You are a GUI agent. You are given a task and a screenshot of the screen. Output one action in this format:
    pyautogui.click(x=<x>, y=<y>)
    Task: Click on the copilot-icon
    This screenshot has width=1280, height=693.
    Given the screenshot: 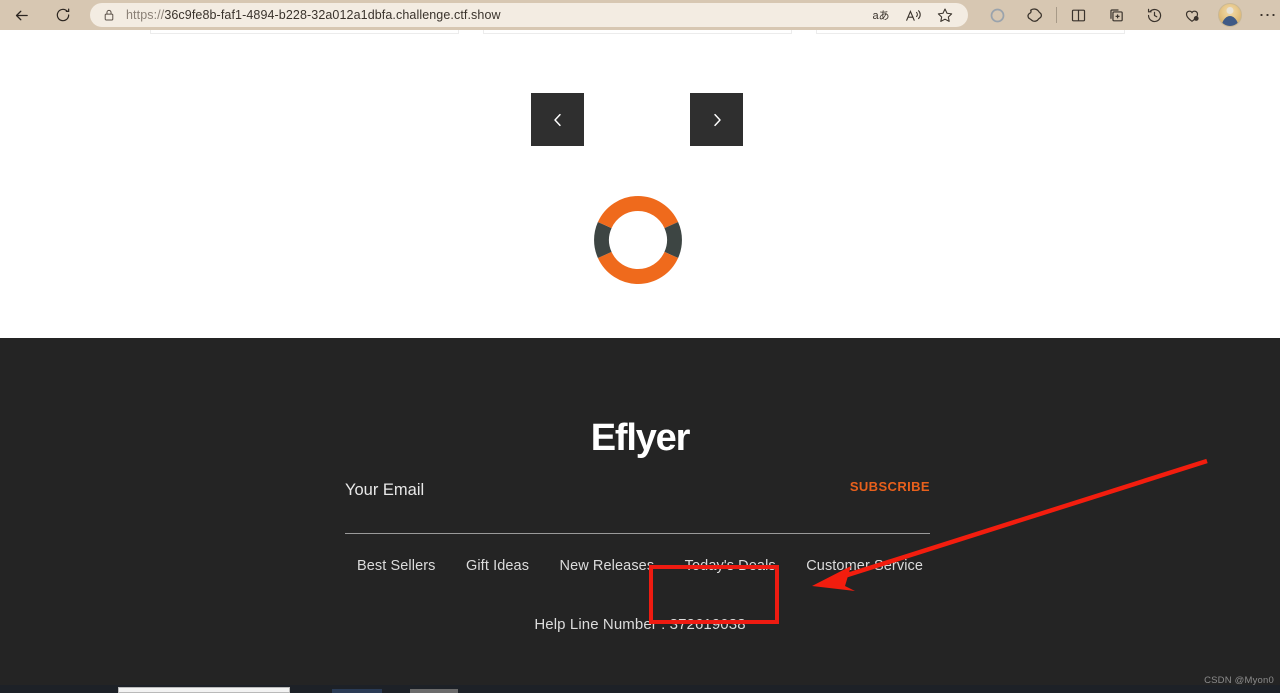 What is the action you would take?
    pyautogui.click(x=1035, y=15)
    